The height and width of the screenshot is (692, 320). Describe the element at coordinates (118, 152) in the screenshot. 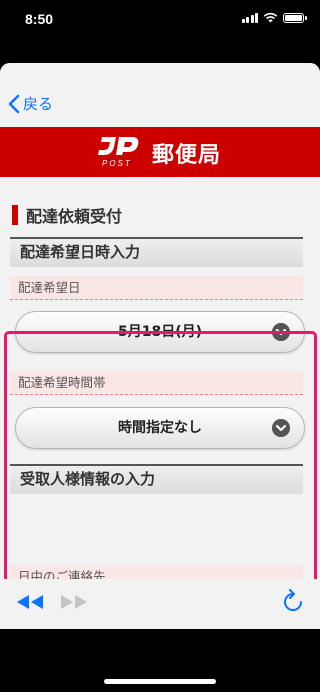

I see `jp-post-logo: POST` at that location.